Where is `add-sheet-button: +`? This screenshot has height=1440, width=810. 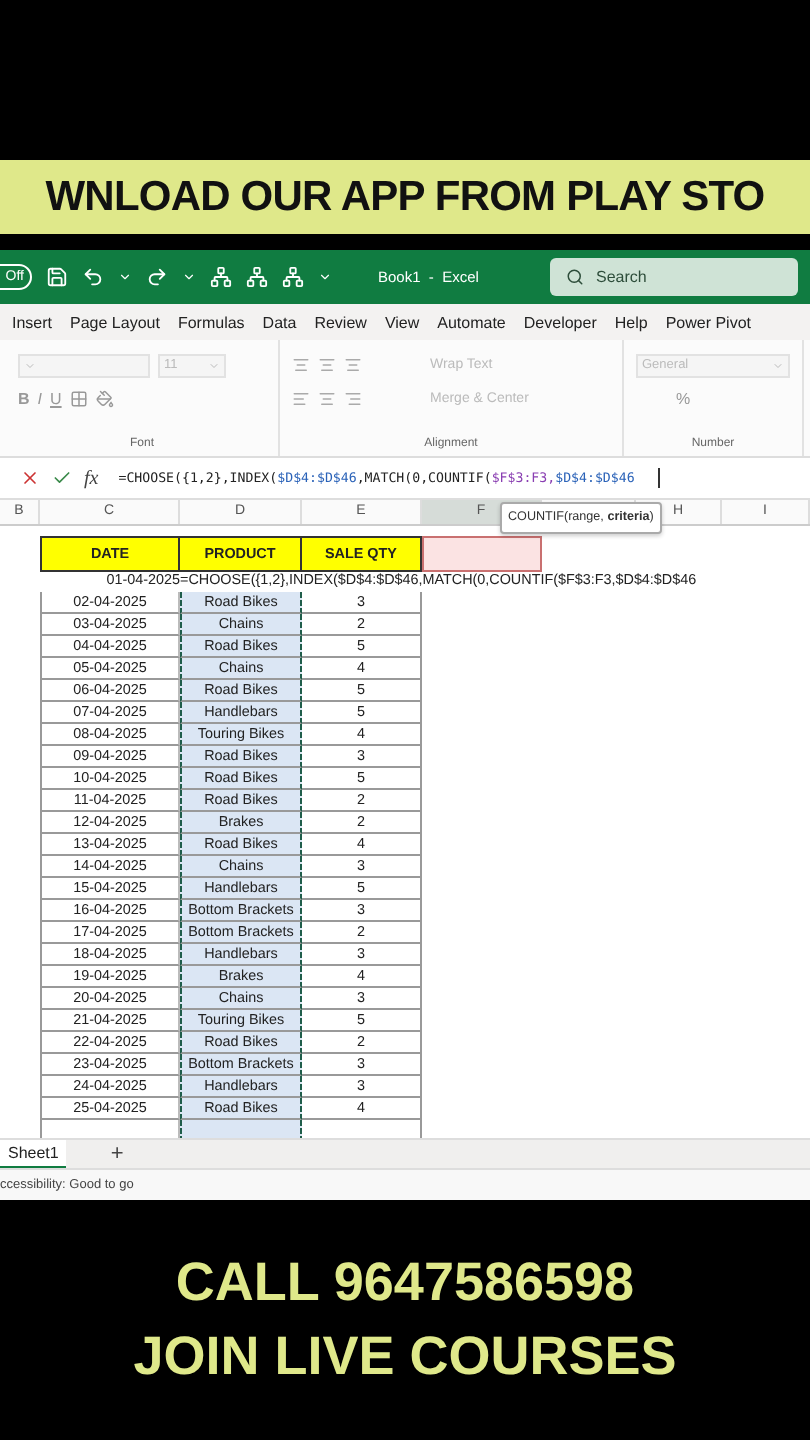
add-sheet-button: + is located at coordinates (117, 1154).